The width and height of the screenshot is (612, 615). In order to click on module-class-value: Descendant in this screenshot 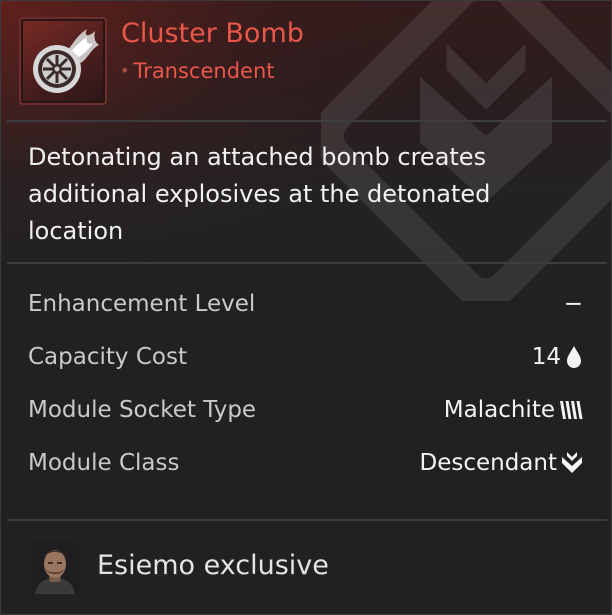, I will do `click(488, 463)`.